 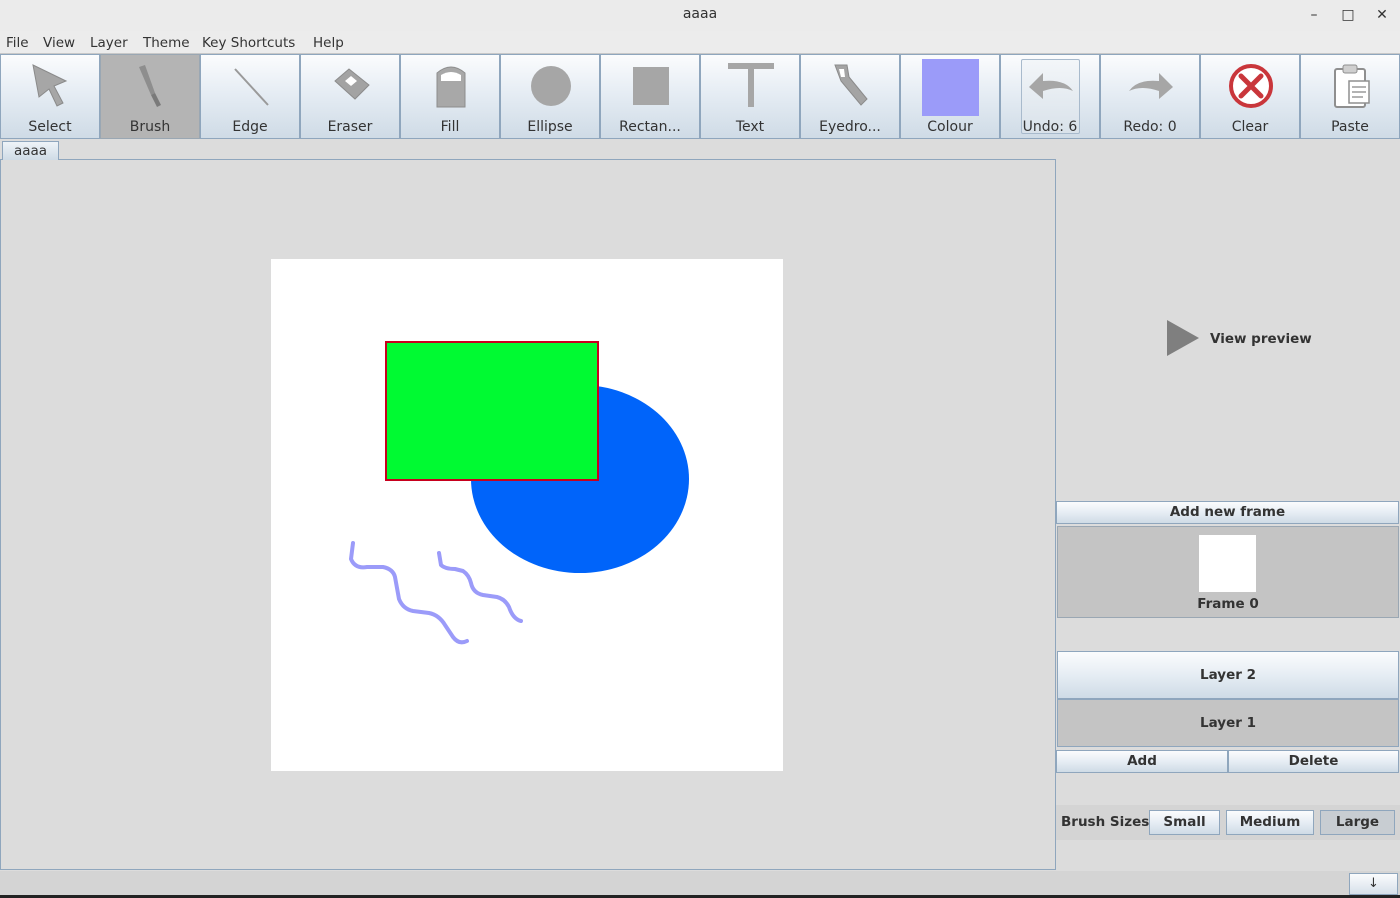 I want to click on title-bar: aaaa – □ ✕, so click(x=700, y=15).